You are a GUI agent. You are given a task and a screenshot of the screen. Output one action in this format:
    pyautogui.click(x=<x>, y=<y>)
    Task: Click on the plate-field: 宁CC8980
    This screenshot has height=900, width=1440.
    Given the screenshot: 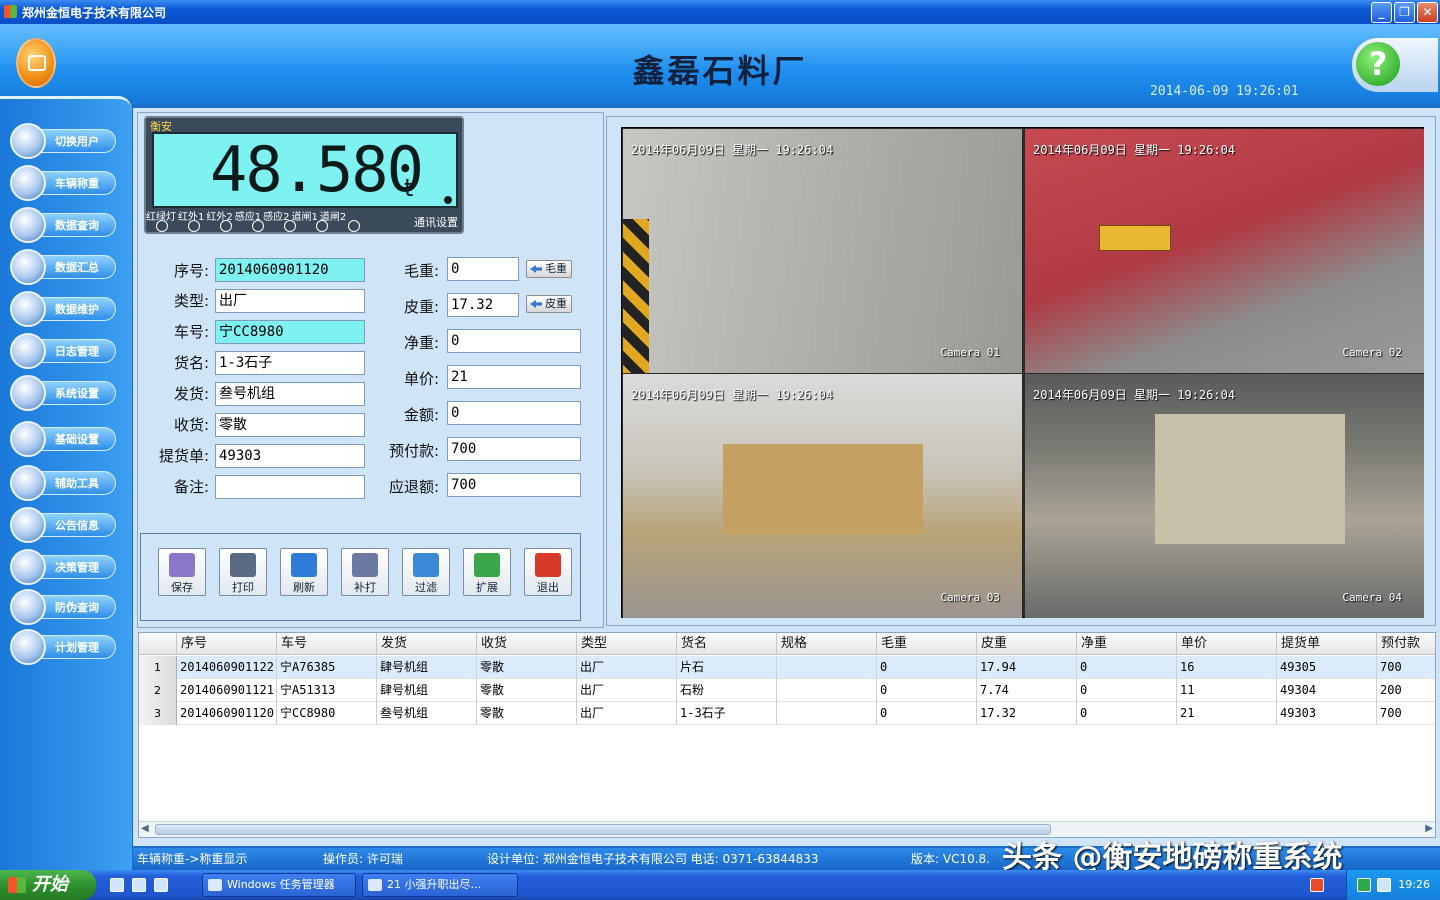 What is the action you would take?
    pyautogui.click(x=290, y=332)
    